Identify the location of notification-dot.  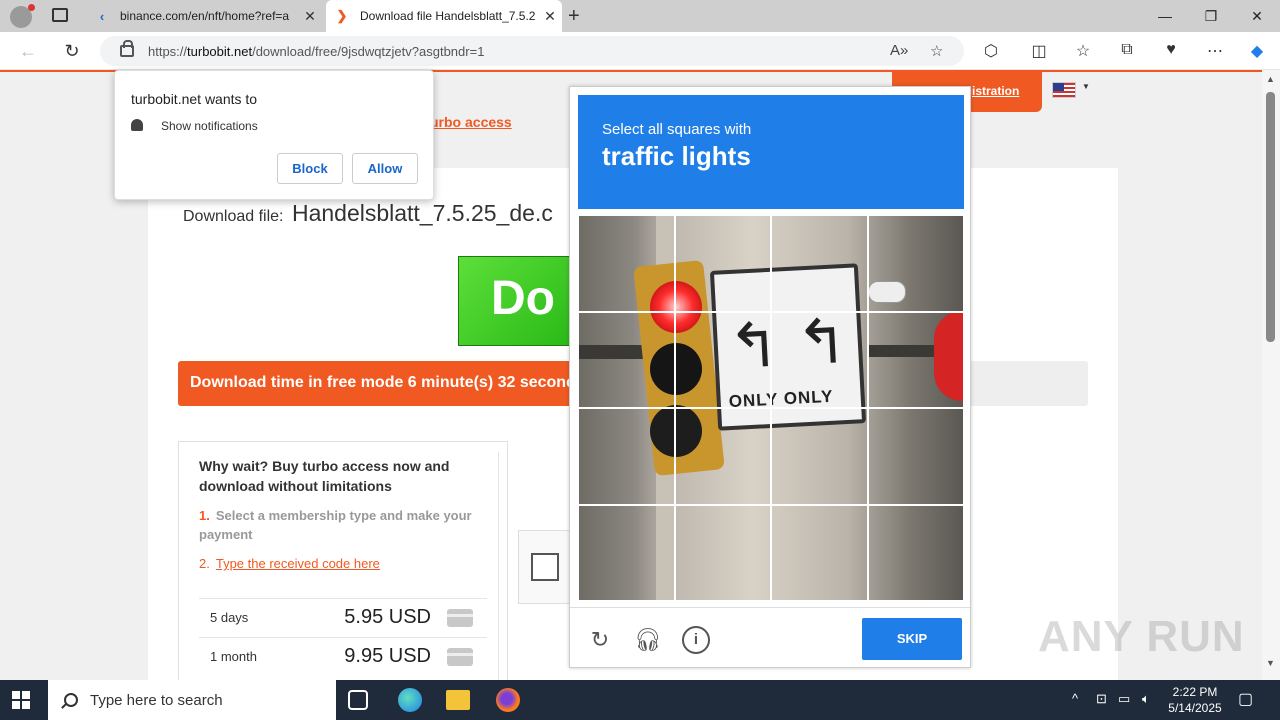
(31, 7).